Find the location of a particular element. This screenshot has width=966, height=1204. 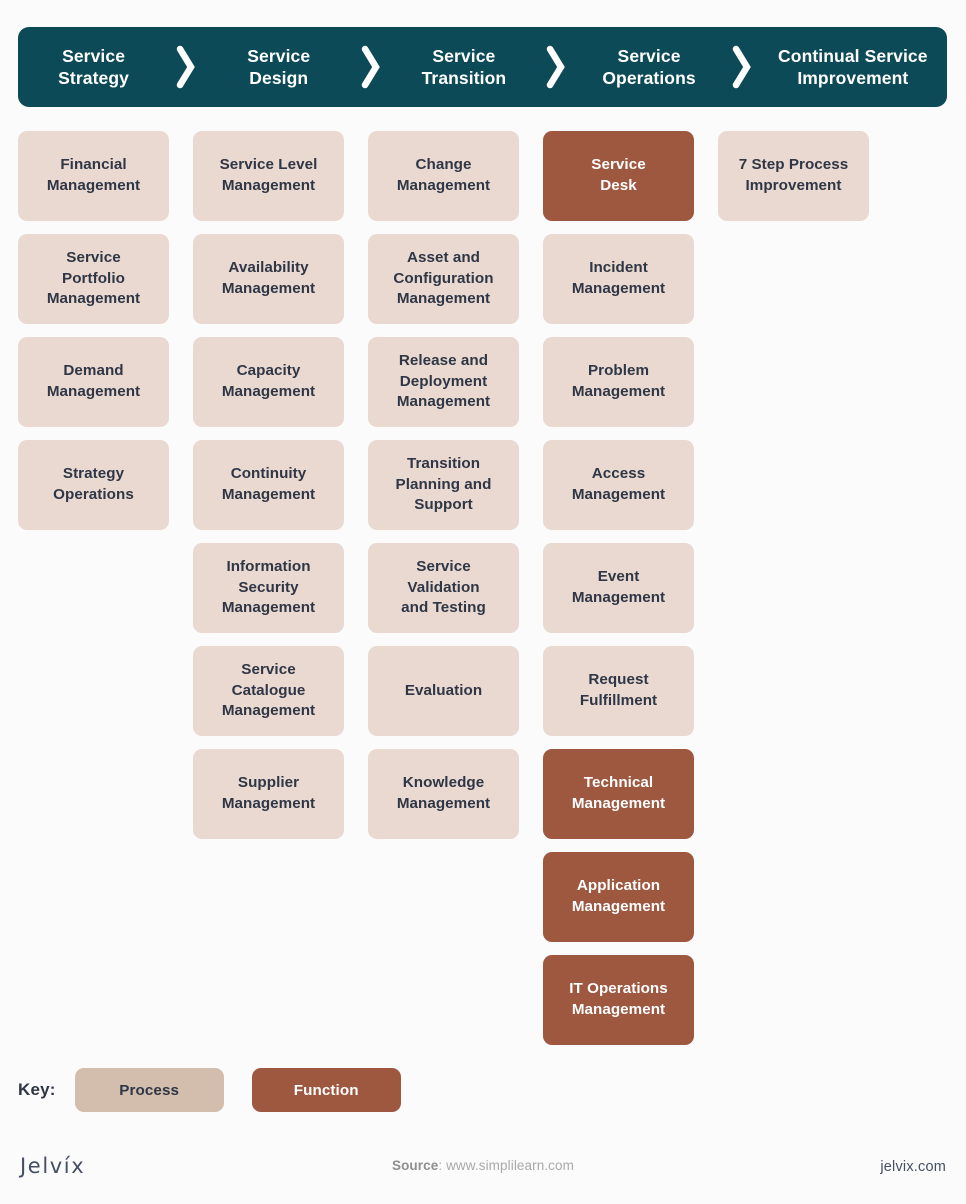

card-label: Service Level Management is located at coordinates (268, 175).